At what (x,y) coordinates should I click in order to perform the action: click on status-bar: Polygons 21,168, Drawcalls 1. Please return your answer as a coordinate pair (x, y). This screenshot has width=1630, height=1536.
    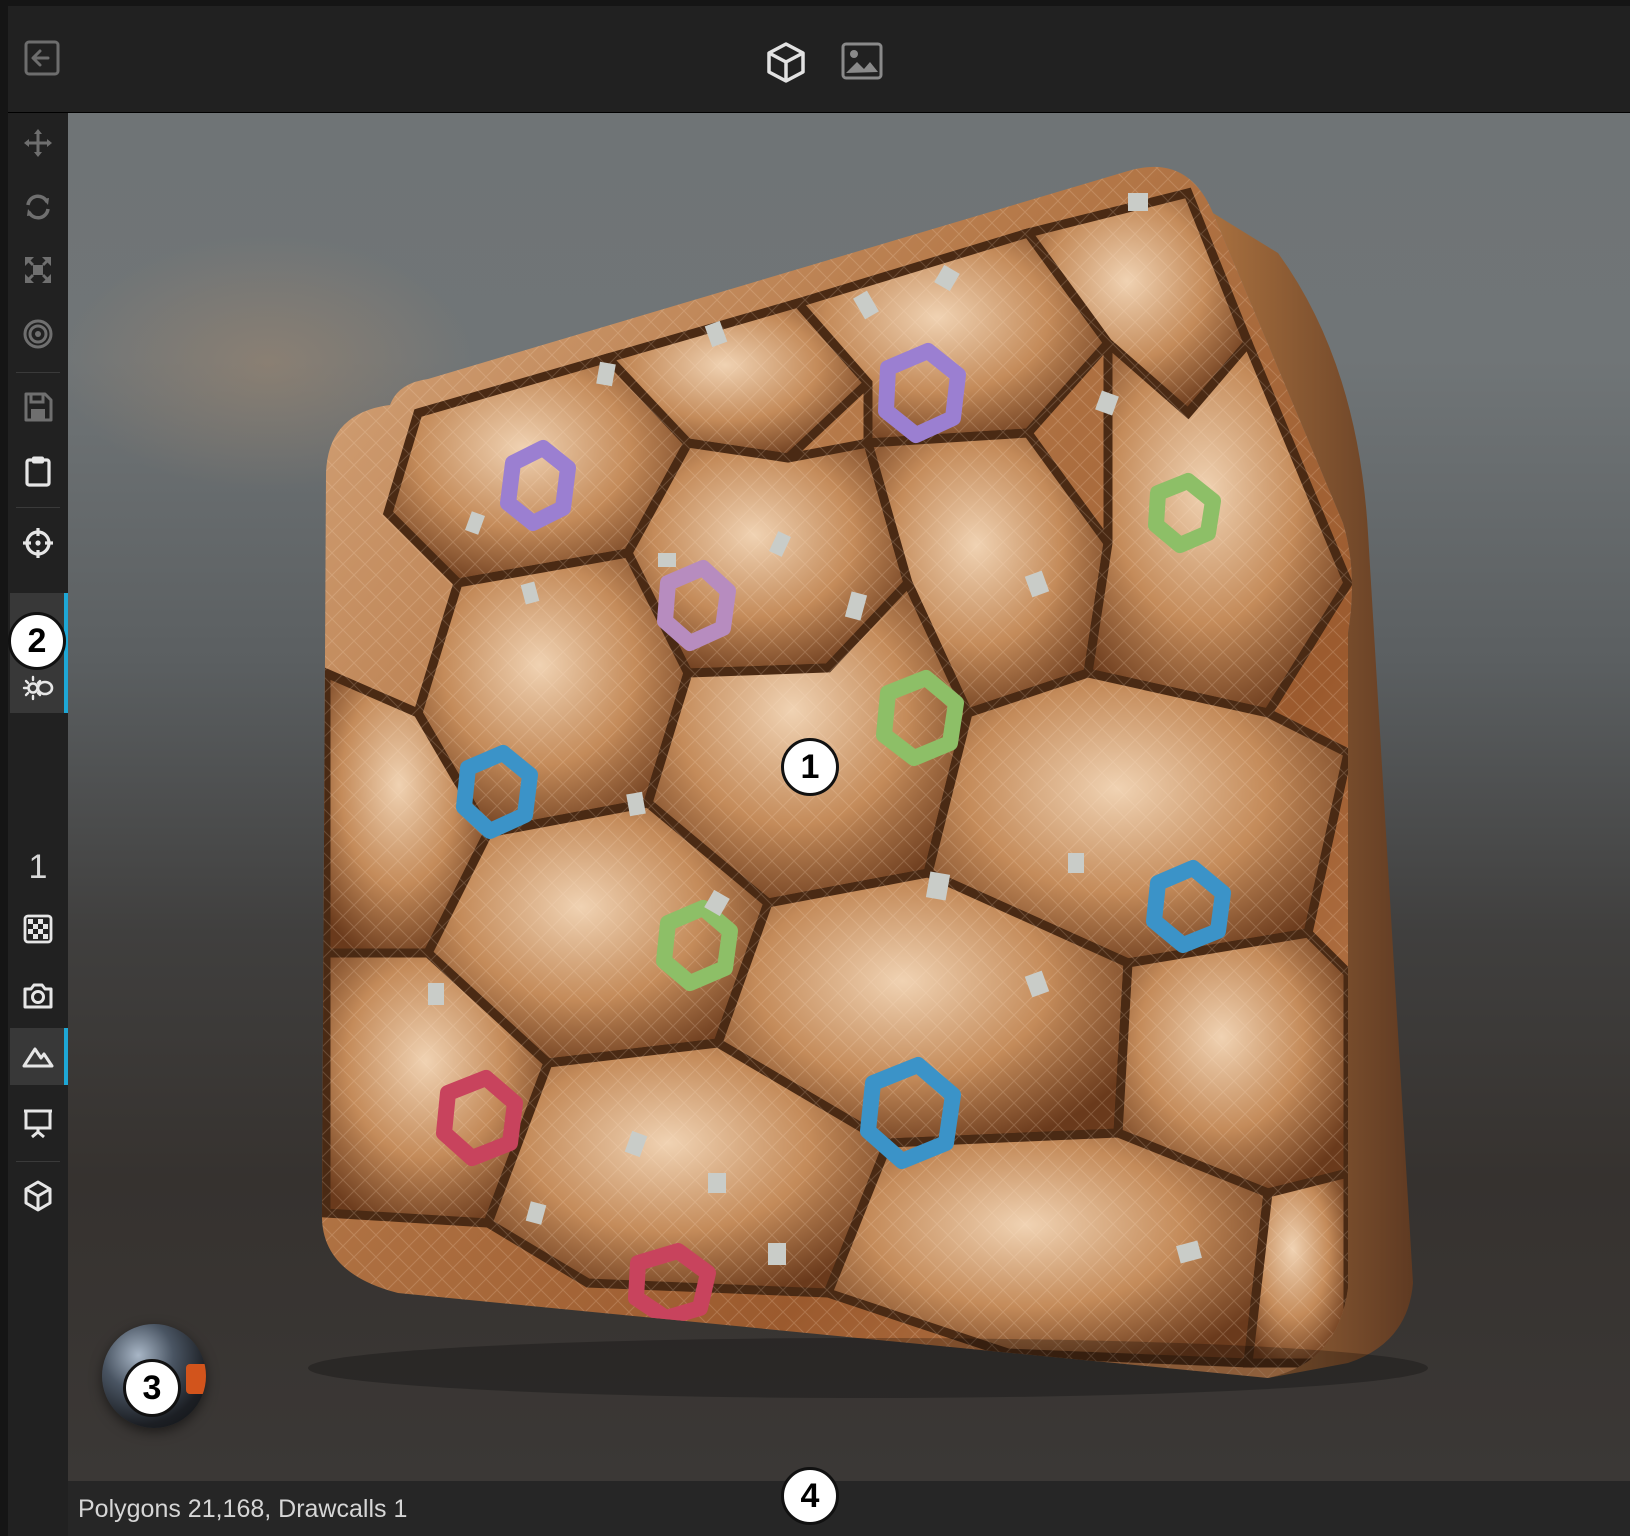
    Looking at the image, I should click on (849, 1508).